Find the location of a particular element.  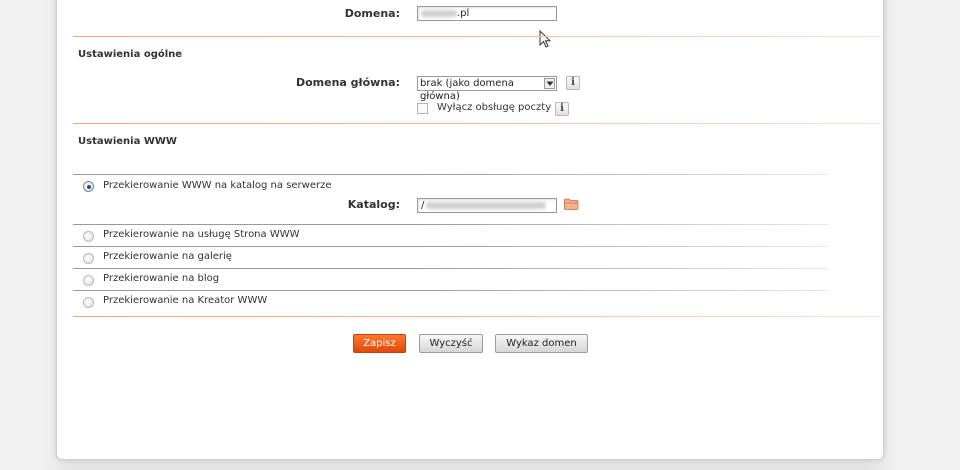

main-domain-select: brak (jako domena główna) is located at coordinates (487, 89).